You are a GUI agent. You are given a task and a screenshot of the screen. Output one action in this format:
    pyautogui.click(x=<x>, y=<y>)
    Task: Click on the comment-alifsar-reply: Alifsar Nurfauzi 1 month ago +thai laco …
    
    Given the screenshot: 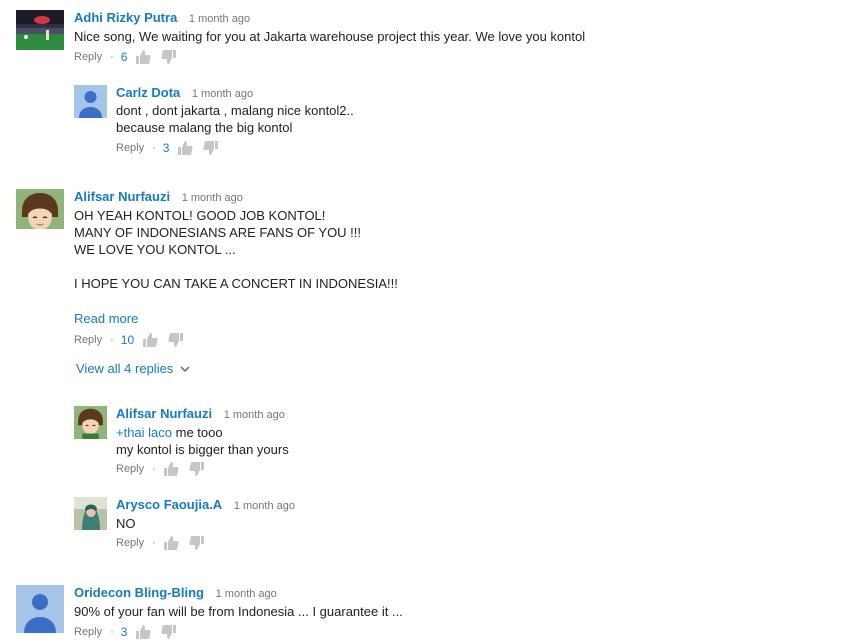 What is the action you would take?
    pyautogui.click(x=444, y=443)
    